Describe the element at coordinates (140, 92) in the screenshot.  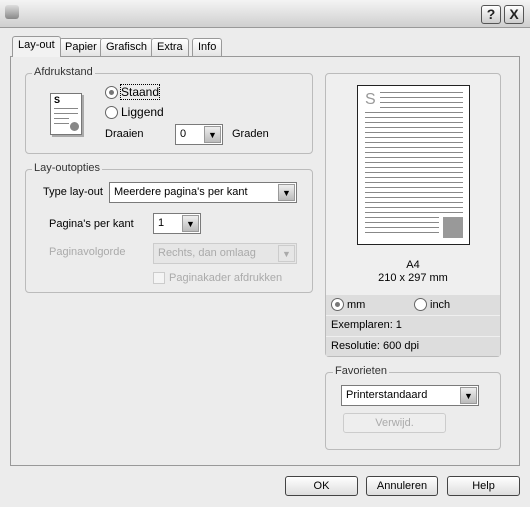
I see `portrait-label: Staand` at that location.